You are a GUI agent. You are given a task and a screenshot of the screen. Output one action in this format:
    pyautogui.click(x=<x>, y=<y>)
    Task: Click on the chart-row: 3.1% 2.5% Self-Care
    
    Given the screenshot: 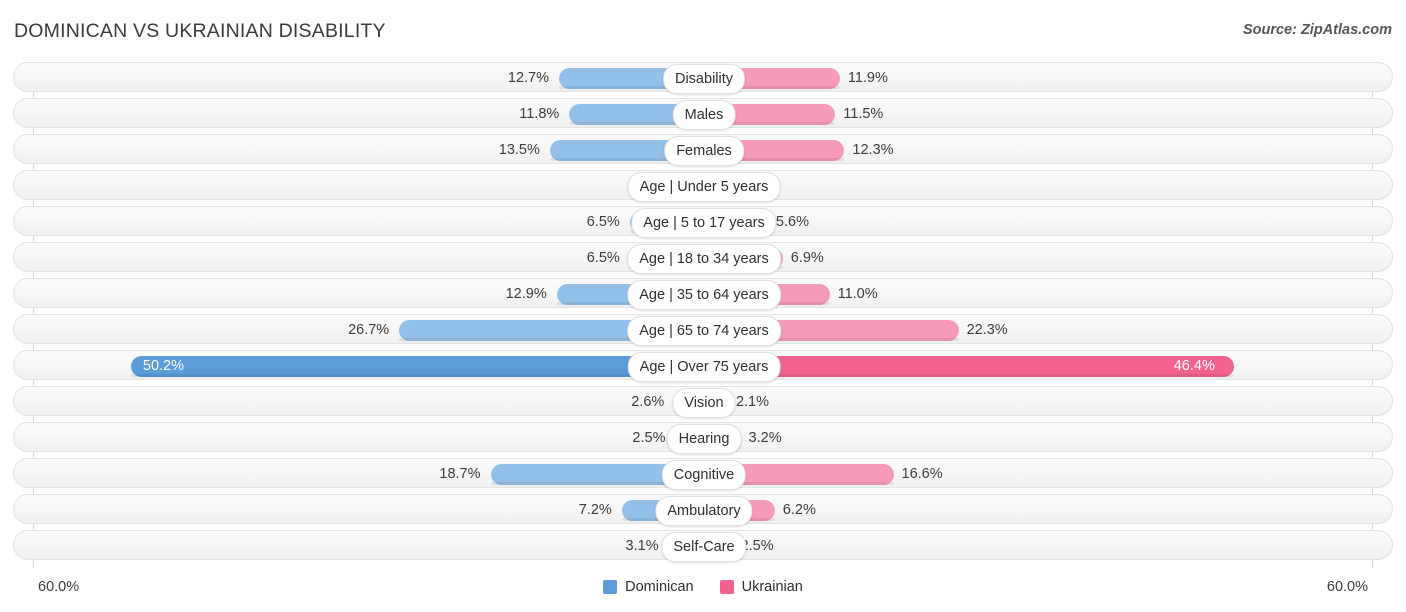 What is the action you would take?
    pyautogui.click(x=703, y=546)
    